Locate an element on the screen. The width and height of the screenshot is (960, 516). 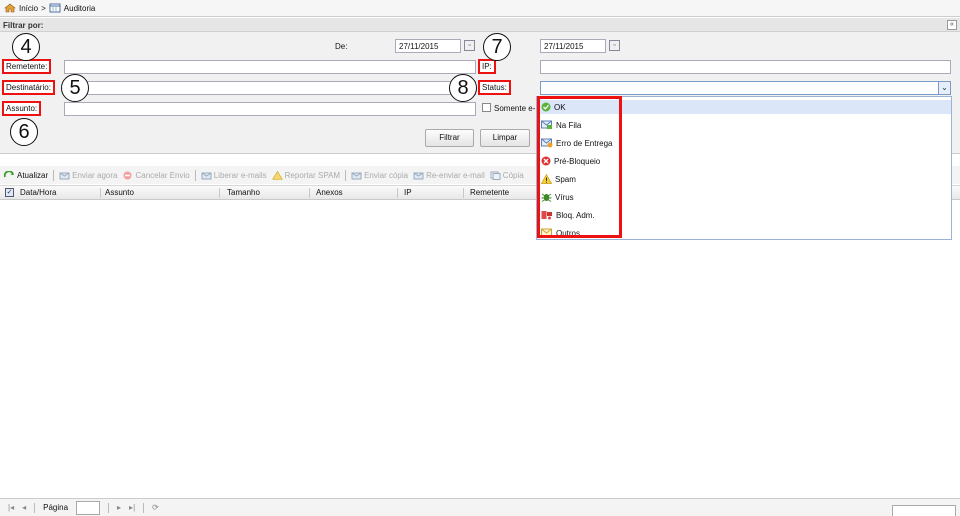
copy-icon is located at coordinates (495, 175).